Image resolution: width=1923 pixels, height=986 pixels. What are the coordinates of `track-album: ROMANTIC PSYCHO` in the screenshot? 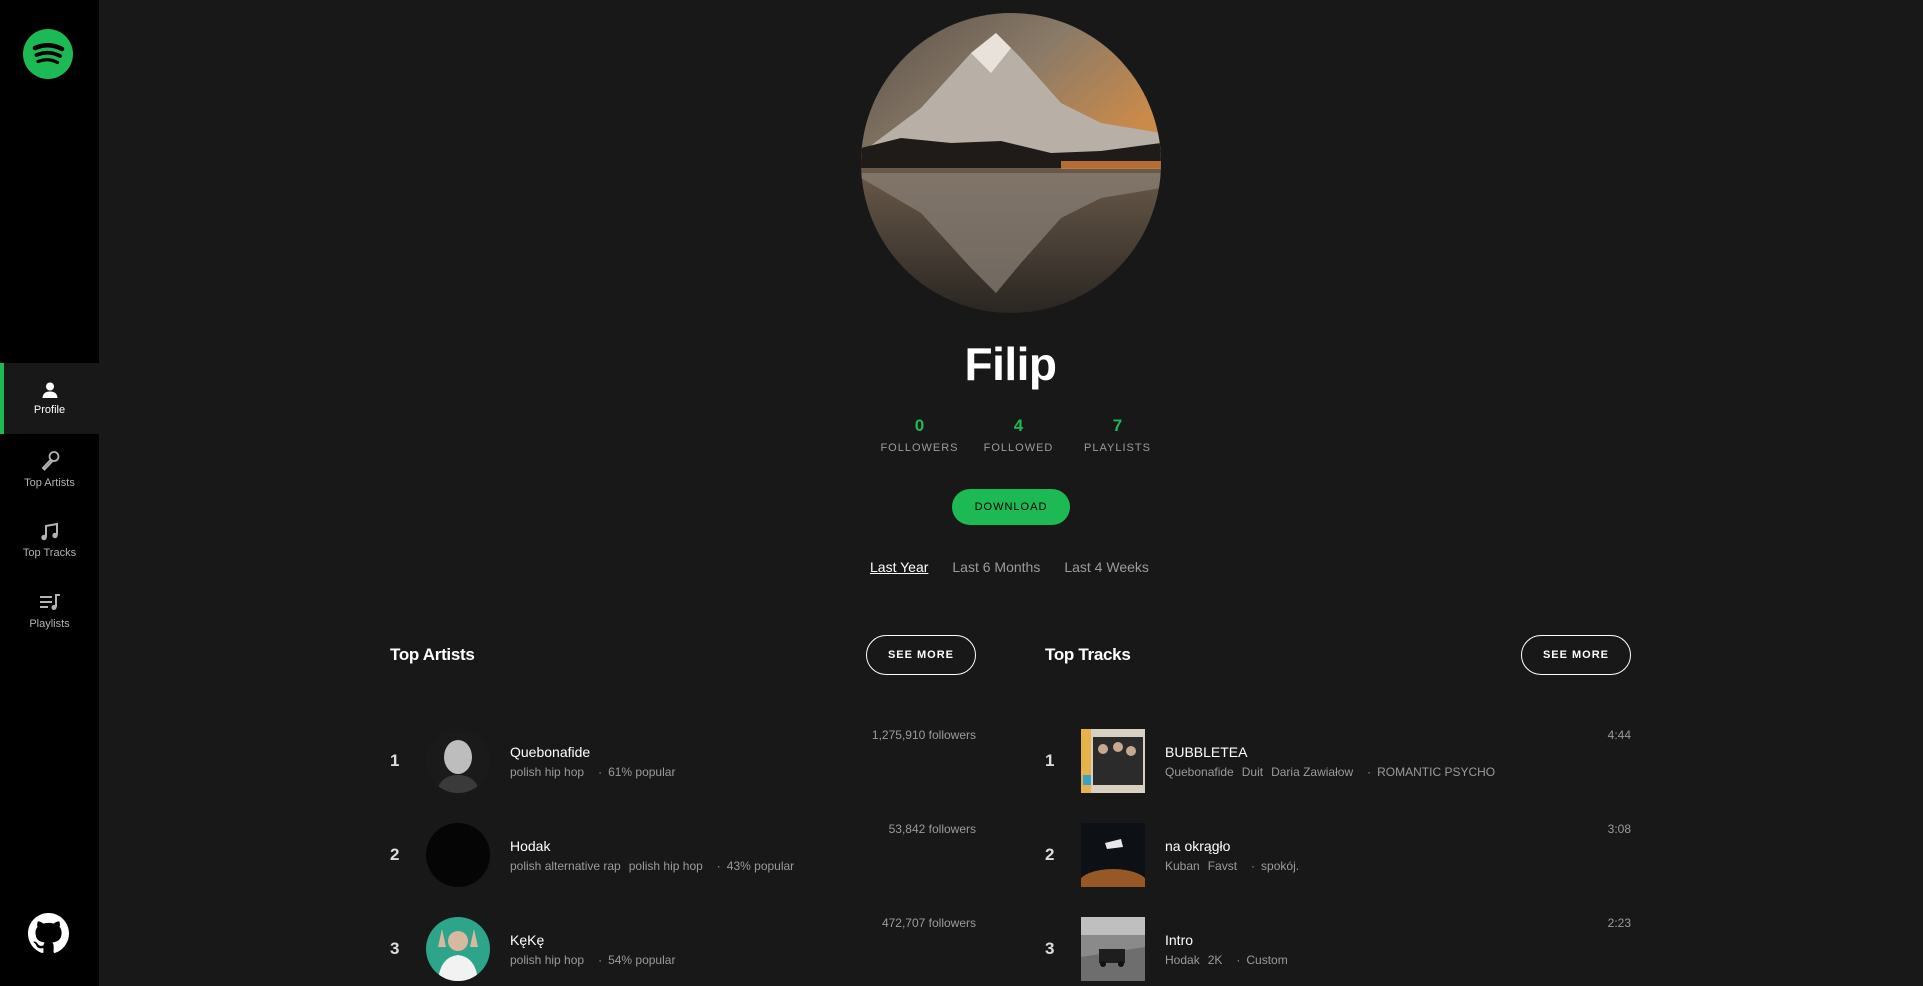 It's located at (1436, 771).